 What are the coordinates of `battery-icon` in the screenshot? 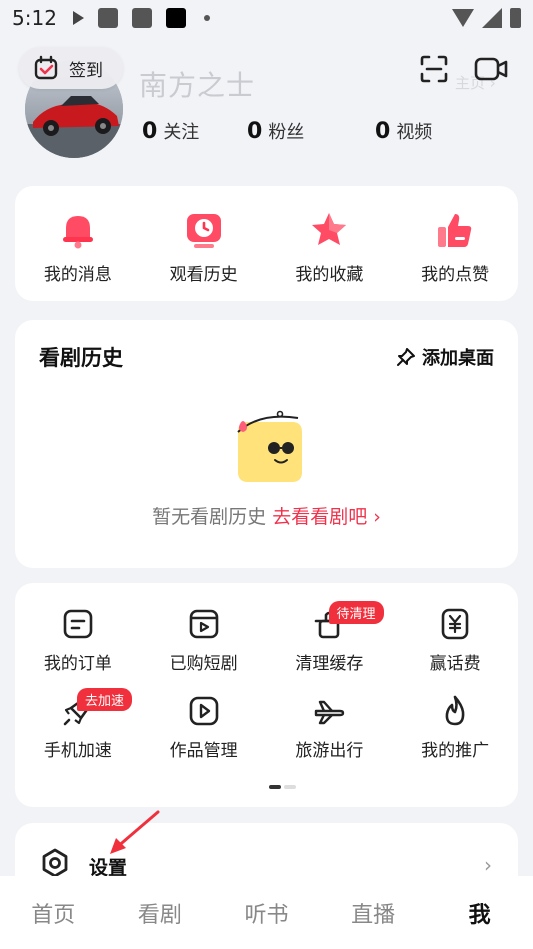 It's located at (515, 18).